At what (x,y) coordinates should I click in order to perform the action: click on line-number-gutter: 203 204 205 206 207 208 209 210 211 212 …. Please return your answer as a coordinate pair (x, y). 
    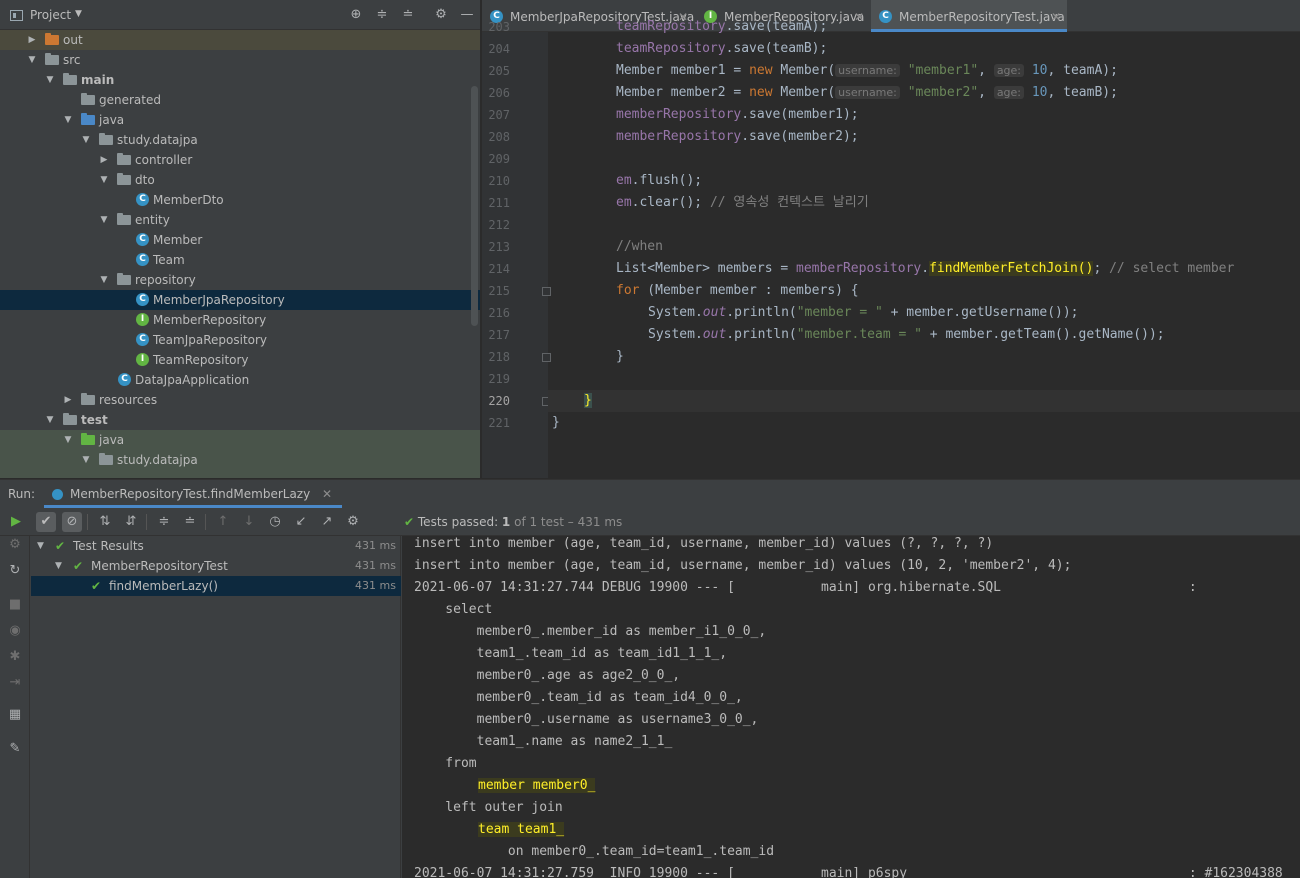
    Looking at the image, I should click on (516, 249).